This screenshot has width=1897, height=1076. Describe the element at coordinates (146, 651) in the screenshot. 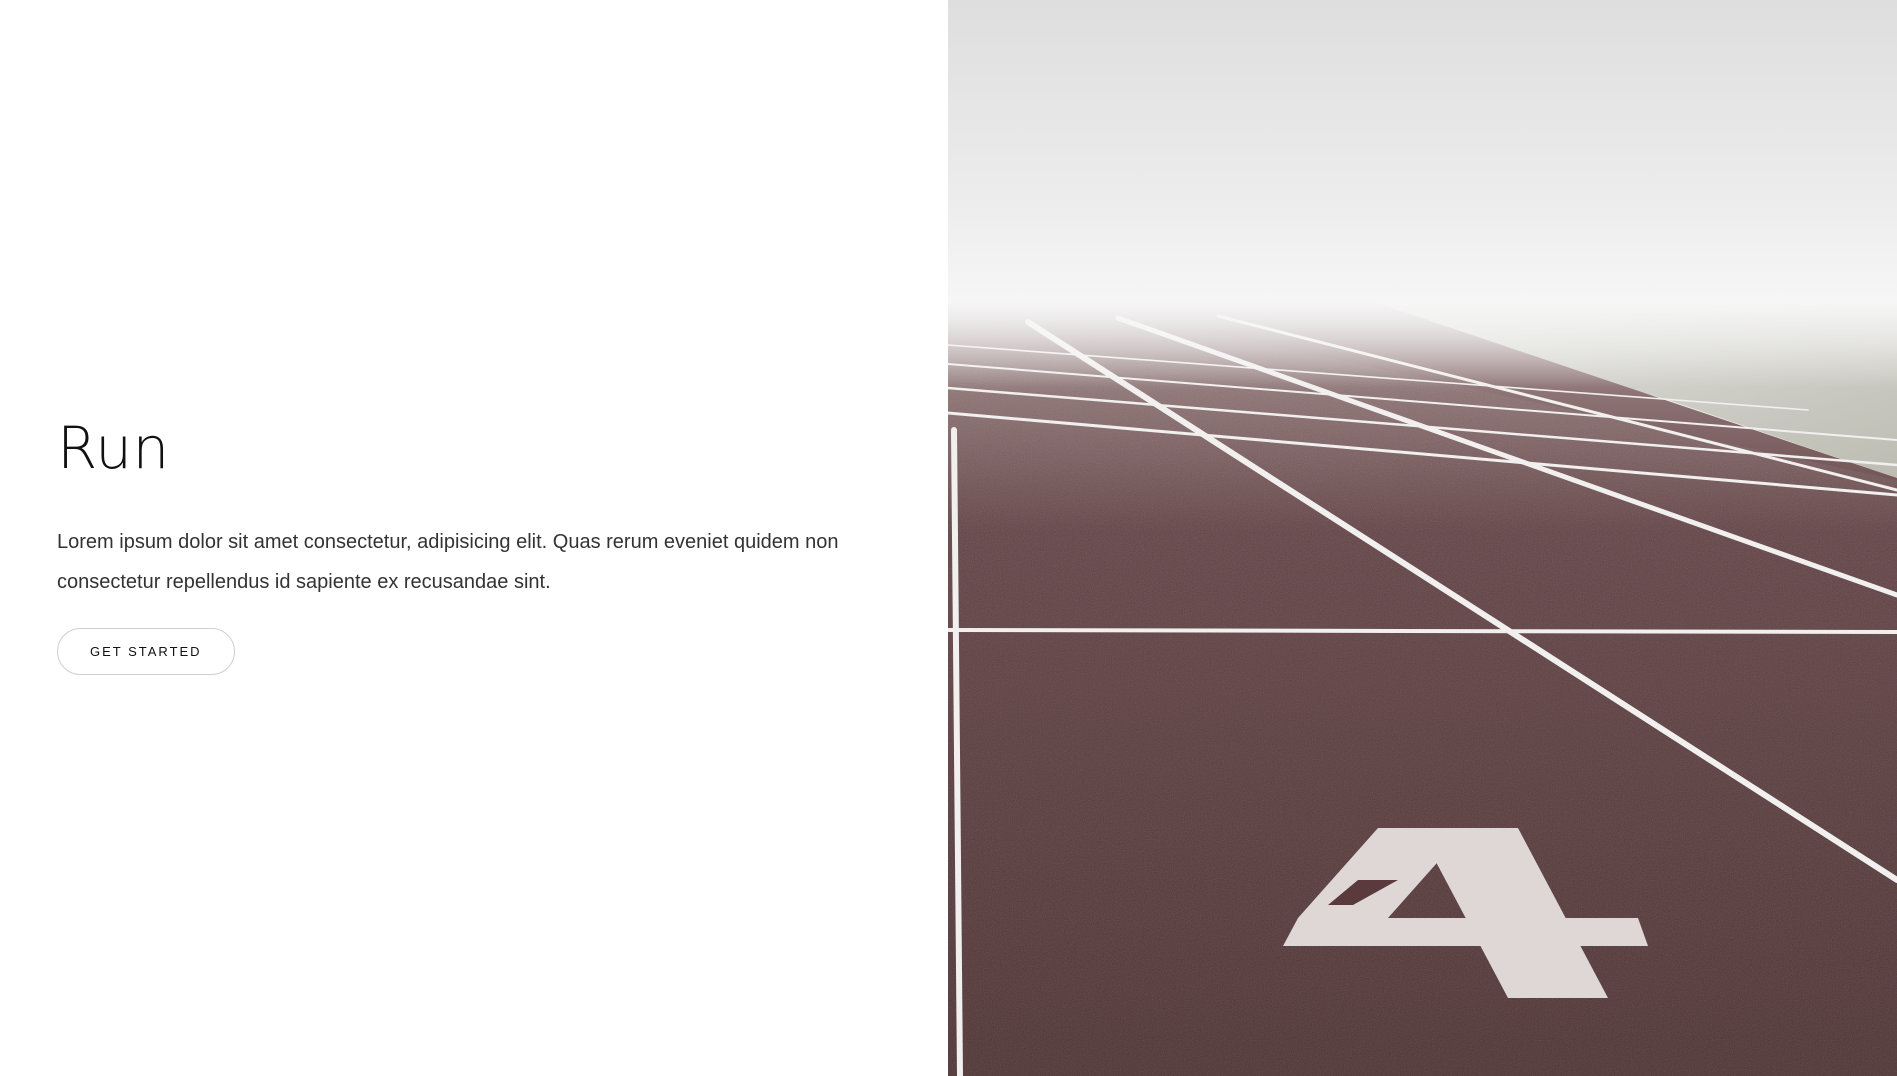

I see `get-started-button: GET STARTED` at that location.